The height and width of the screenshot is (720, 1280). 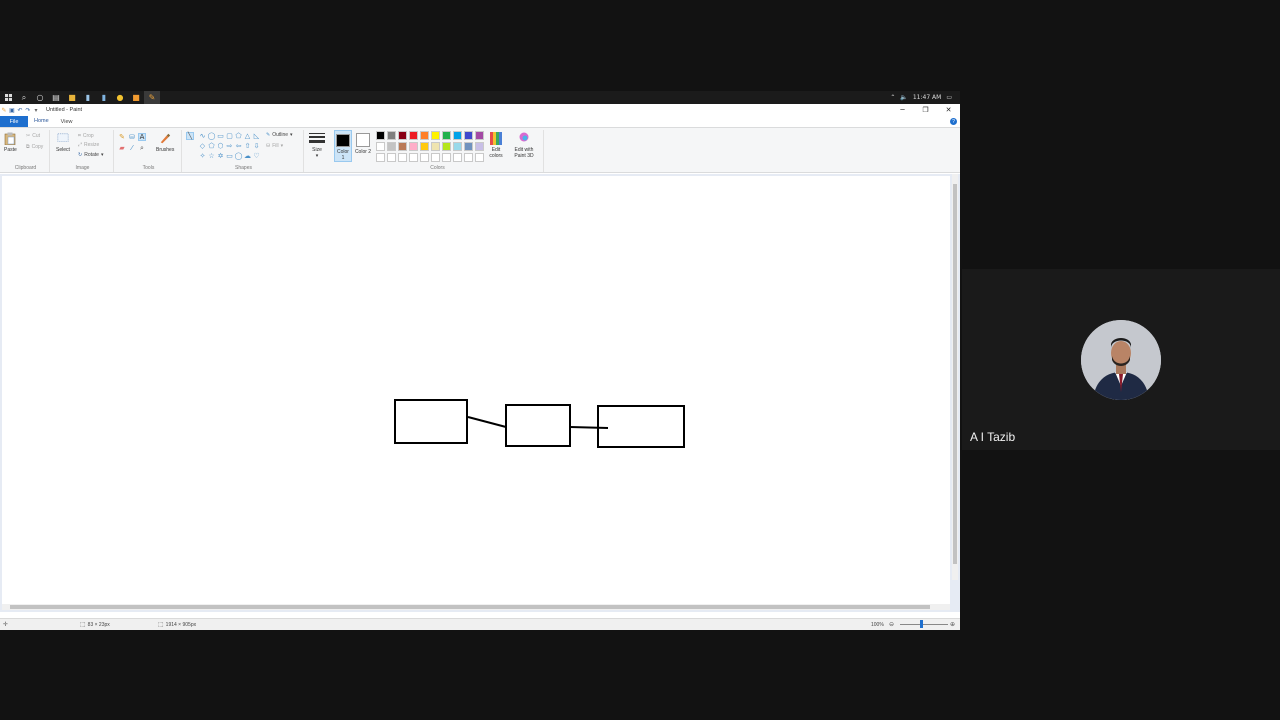 What do you see at coordinates (927, 97) in the screenshot?
I see `taskbar-clock: 11:47 AM` at bounding box center [927, 97].